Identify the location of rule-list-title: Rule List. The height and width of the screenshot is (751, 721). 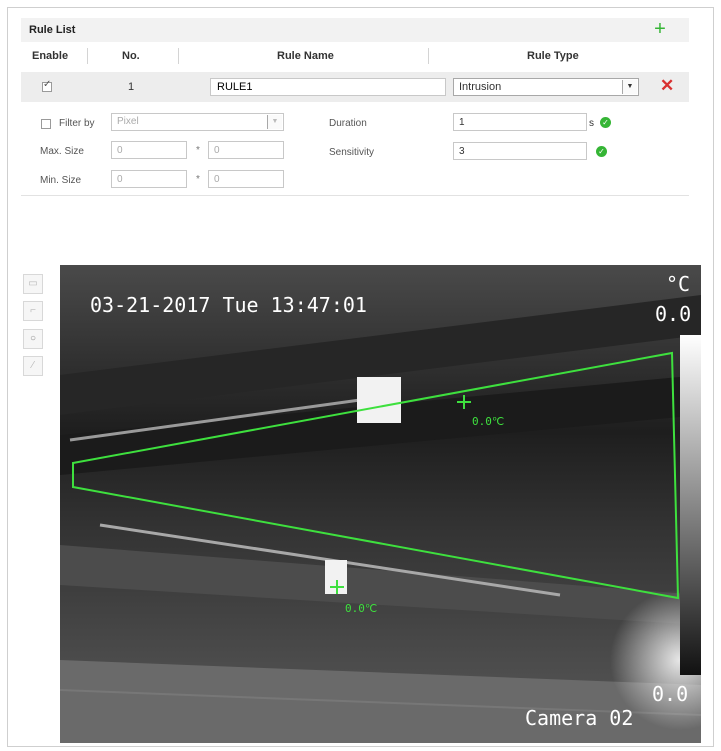
(52, 30).